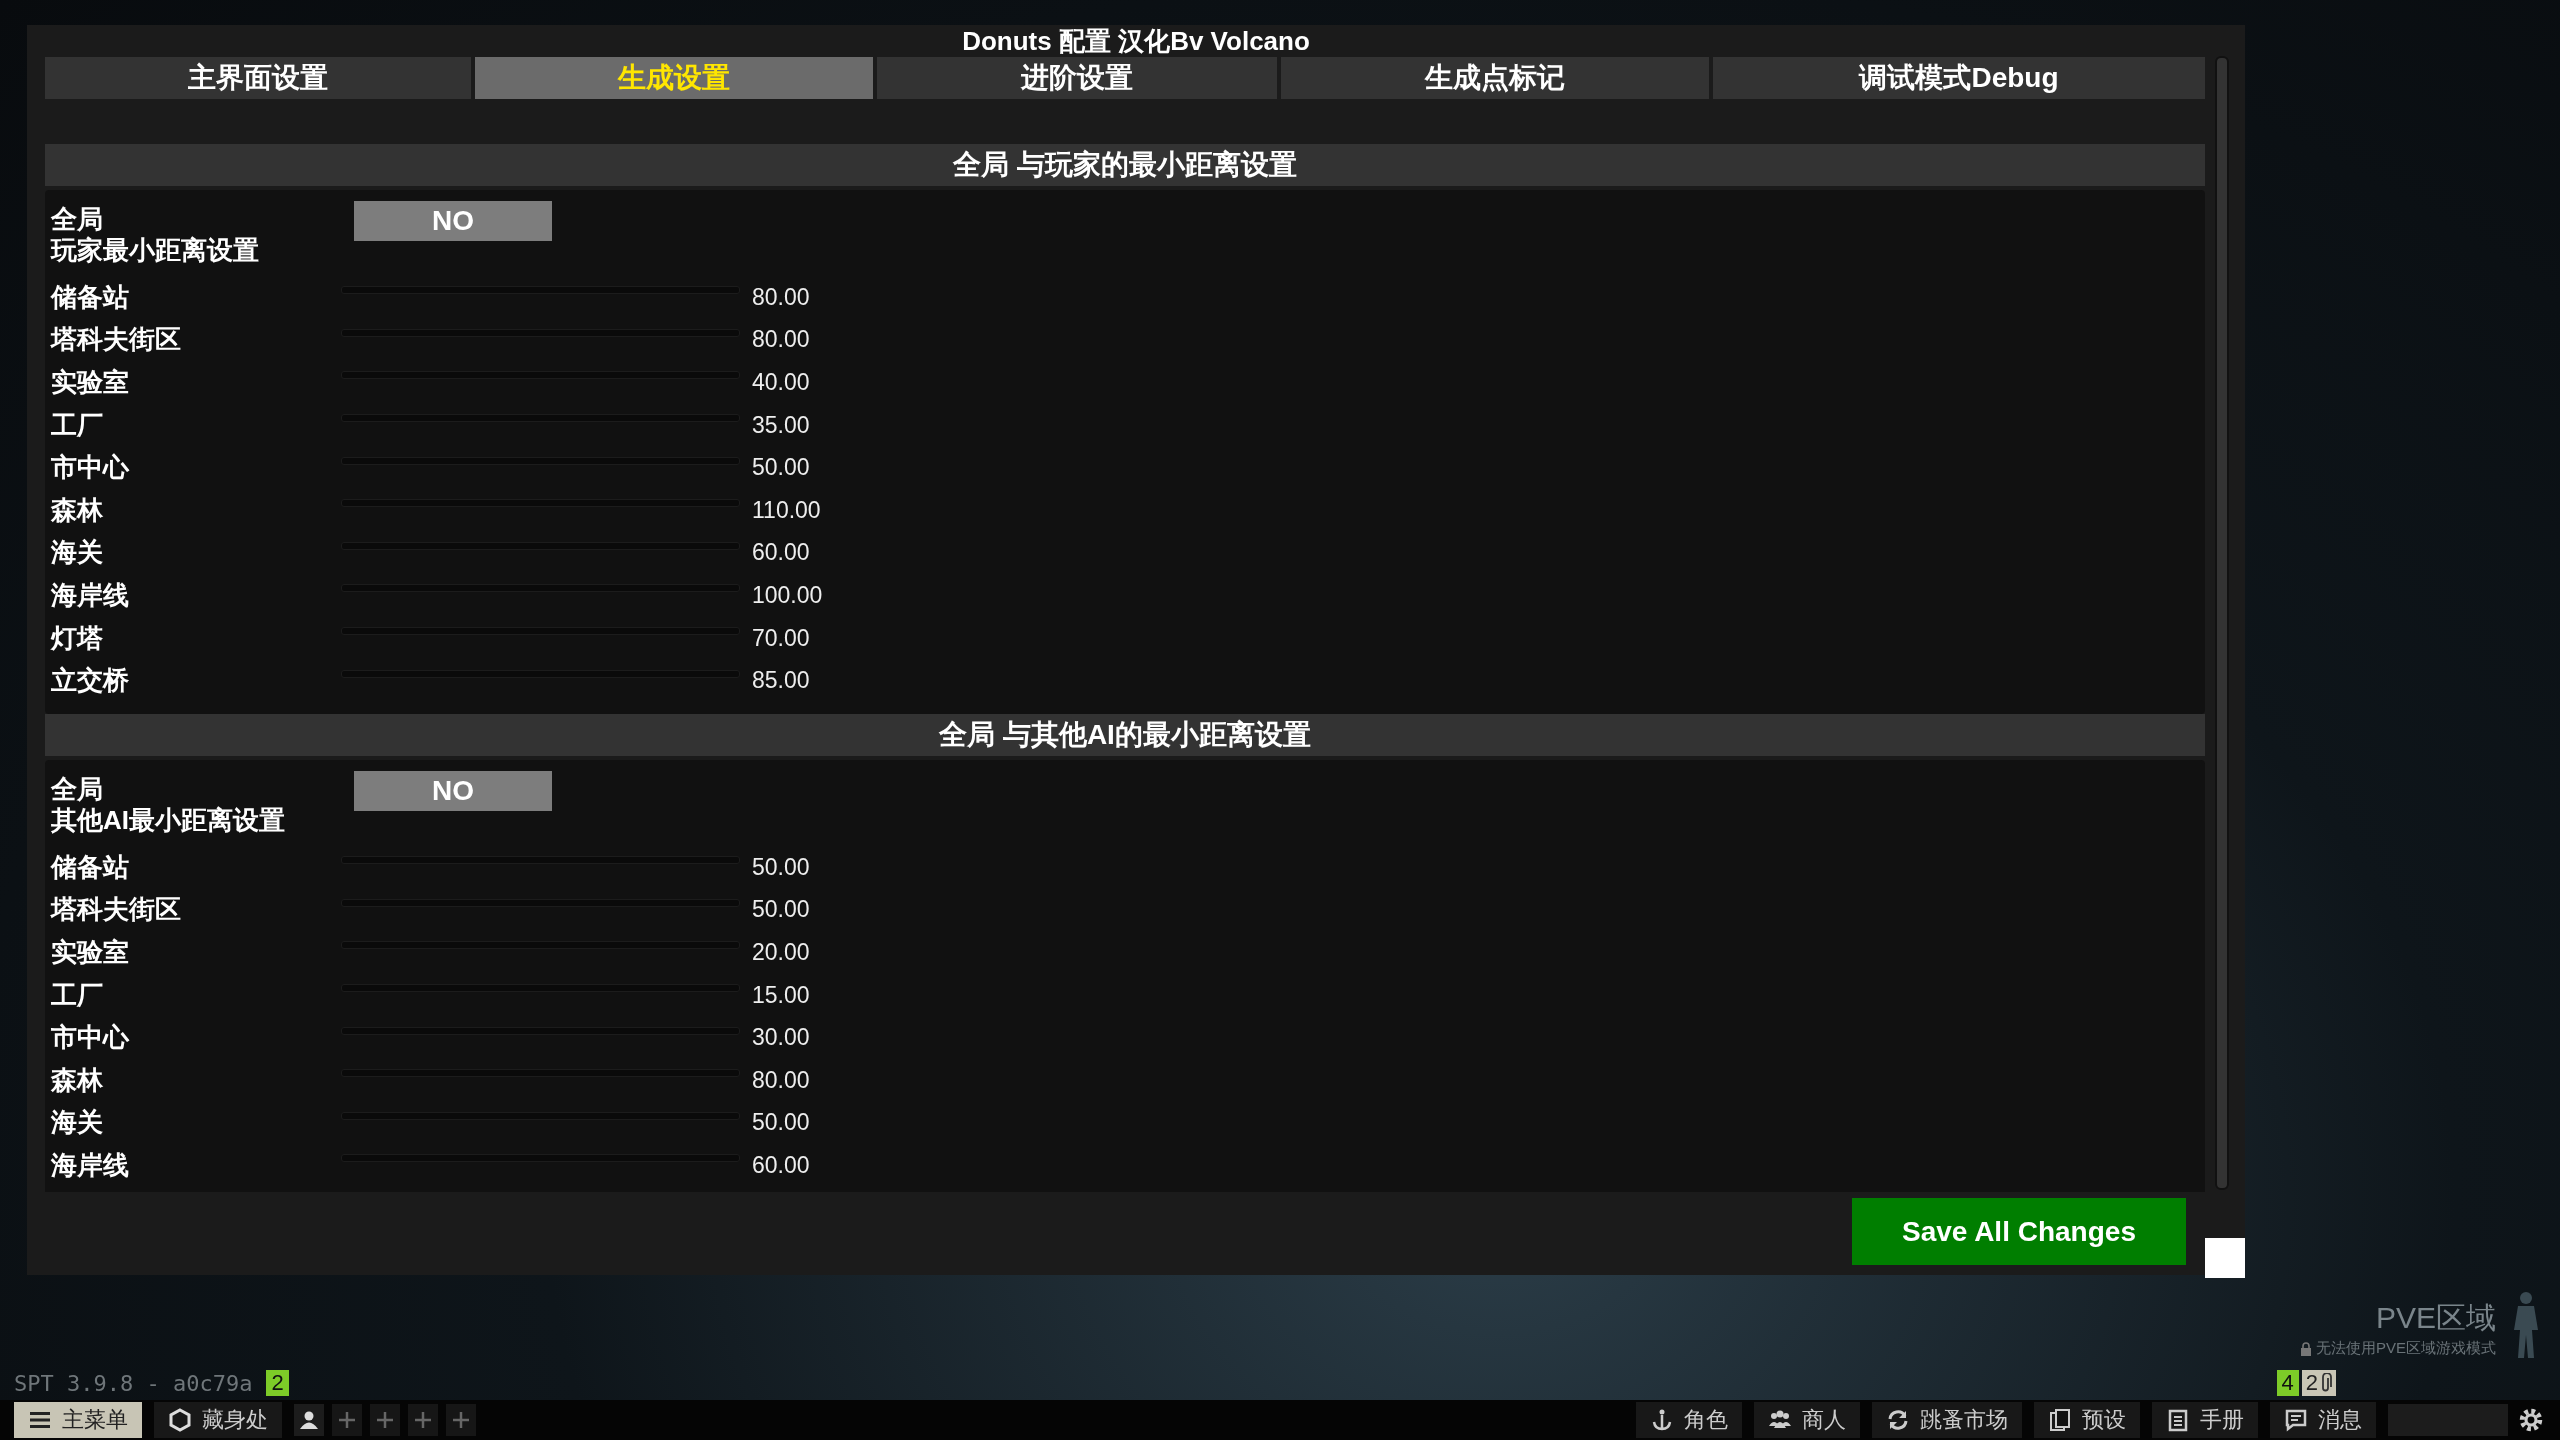 The width and height of the screenshot is (2560, 1440). What do you see at coordinates (1125, 734) in the screenshot?
I see `section-header: 全局 与其他AI的最小距离设置` at bounding box center [1125, 734].